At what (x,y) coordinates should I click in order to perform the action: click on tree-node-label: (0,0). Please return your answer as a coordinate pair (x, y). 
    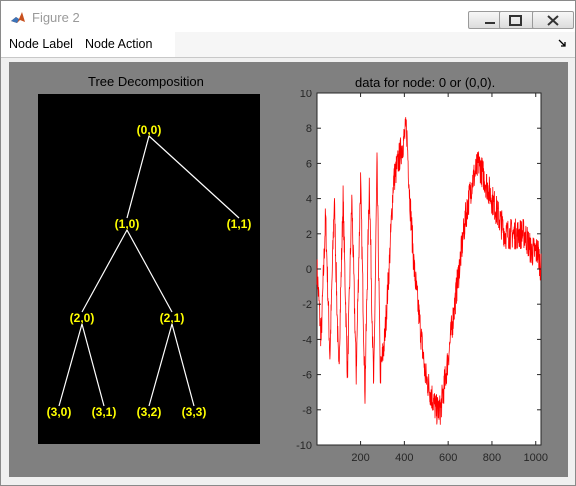
    Looking at the image, I should click on (149, 130).